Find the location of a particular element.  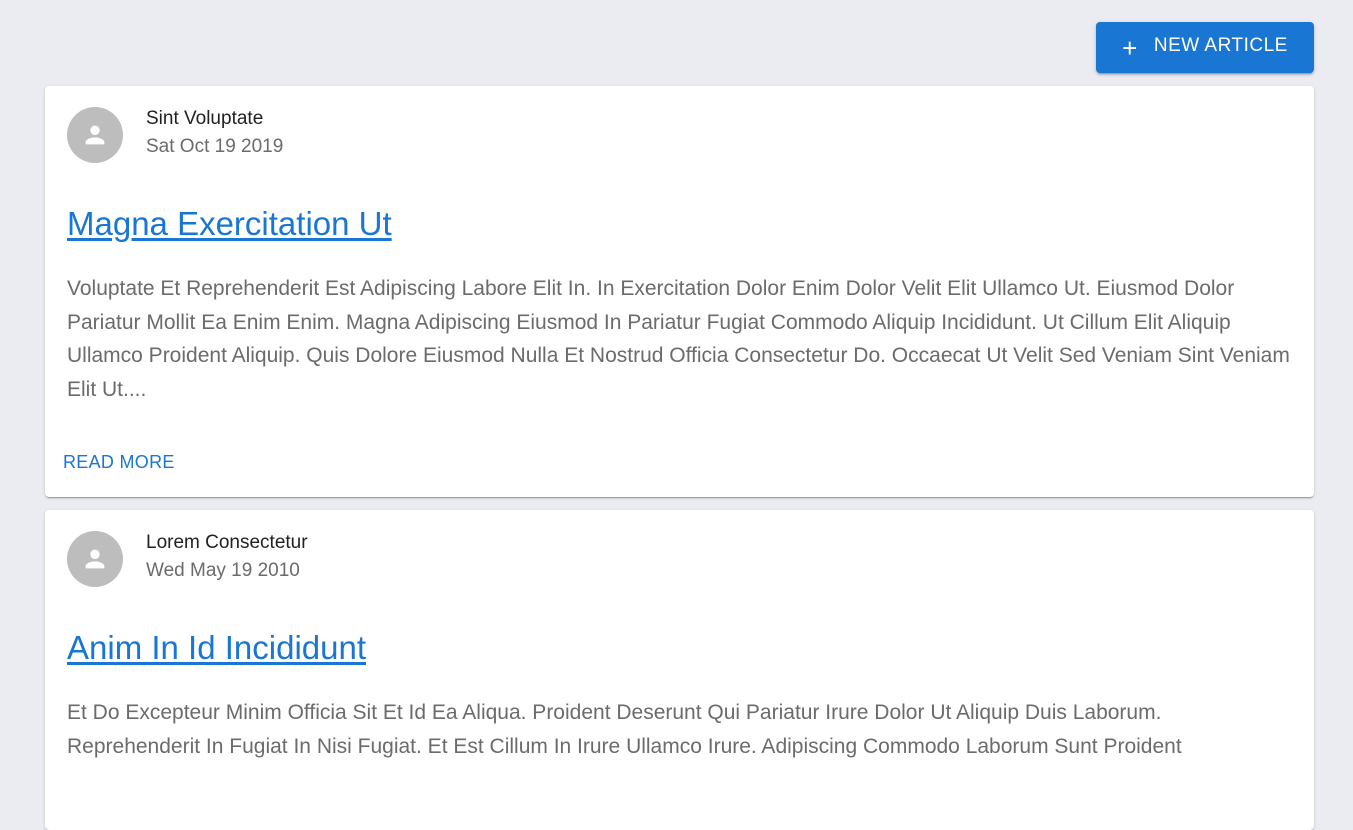

new-article-label: NEW ARTICLE is located at coordinates (1220, 45).